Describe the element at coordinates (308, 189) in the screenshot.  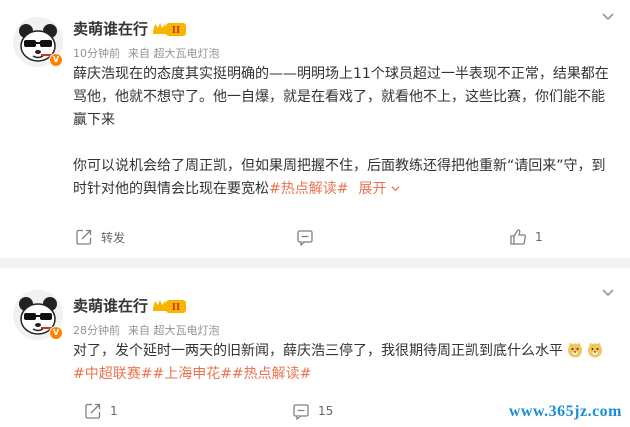
I see `hashtag-link: #热点解读#` at that location.